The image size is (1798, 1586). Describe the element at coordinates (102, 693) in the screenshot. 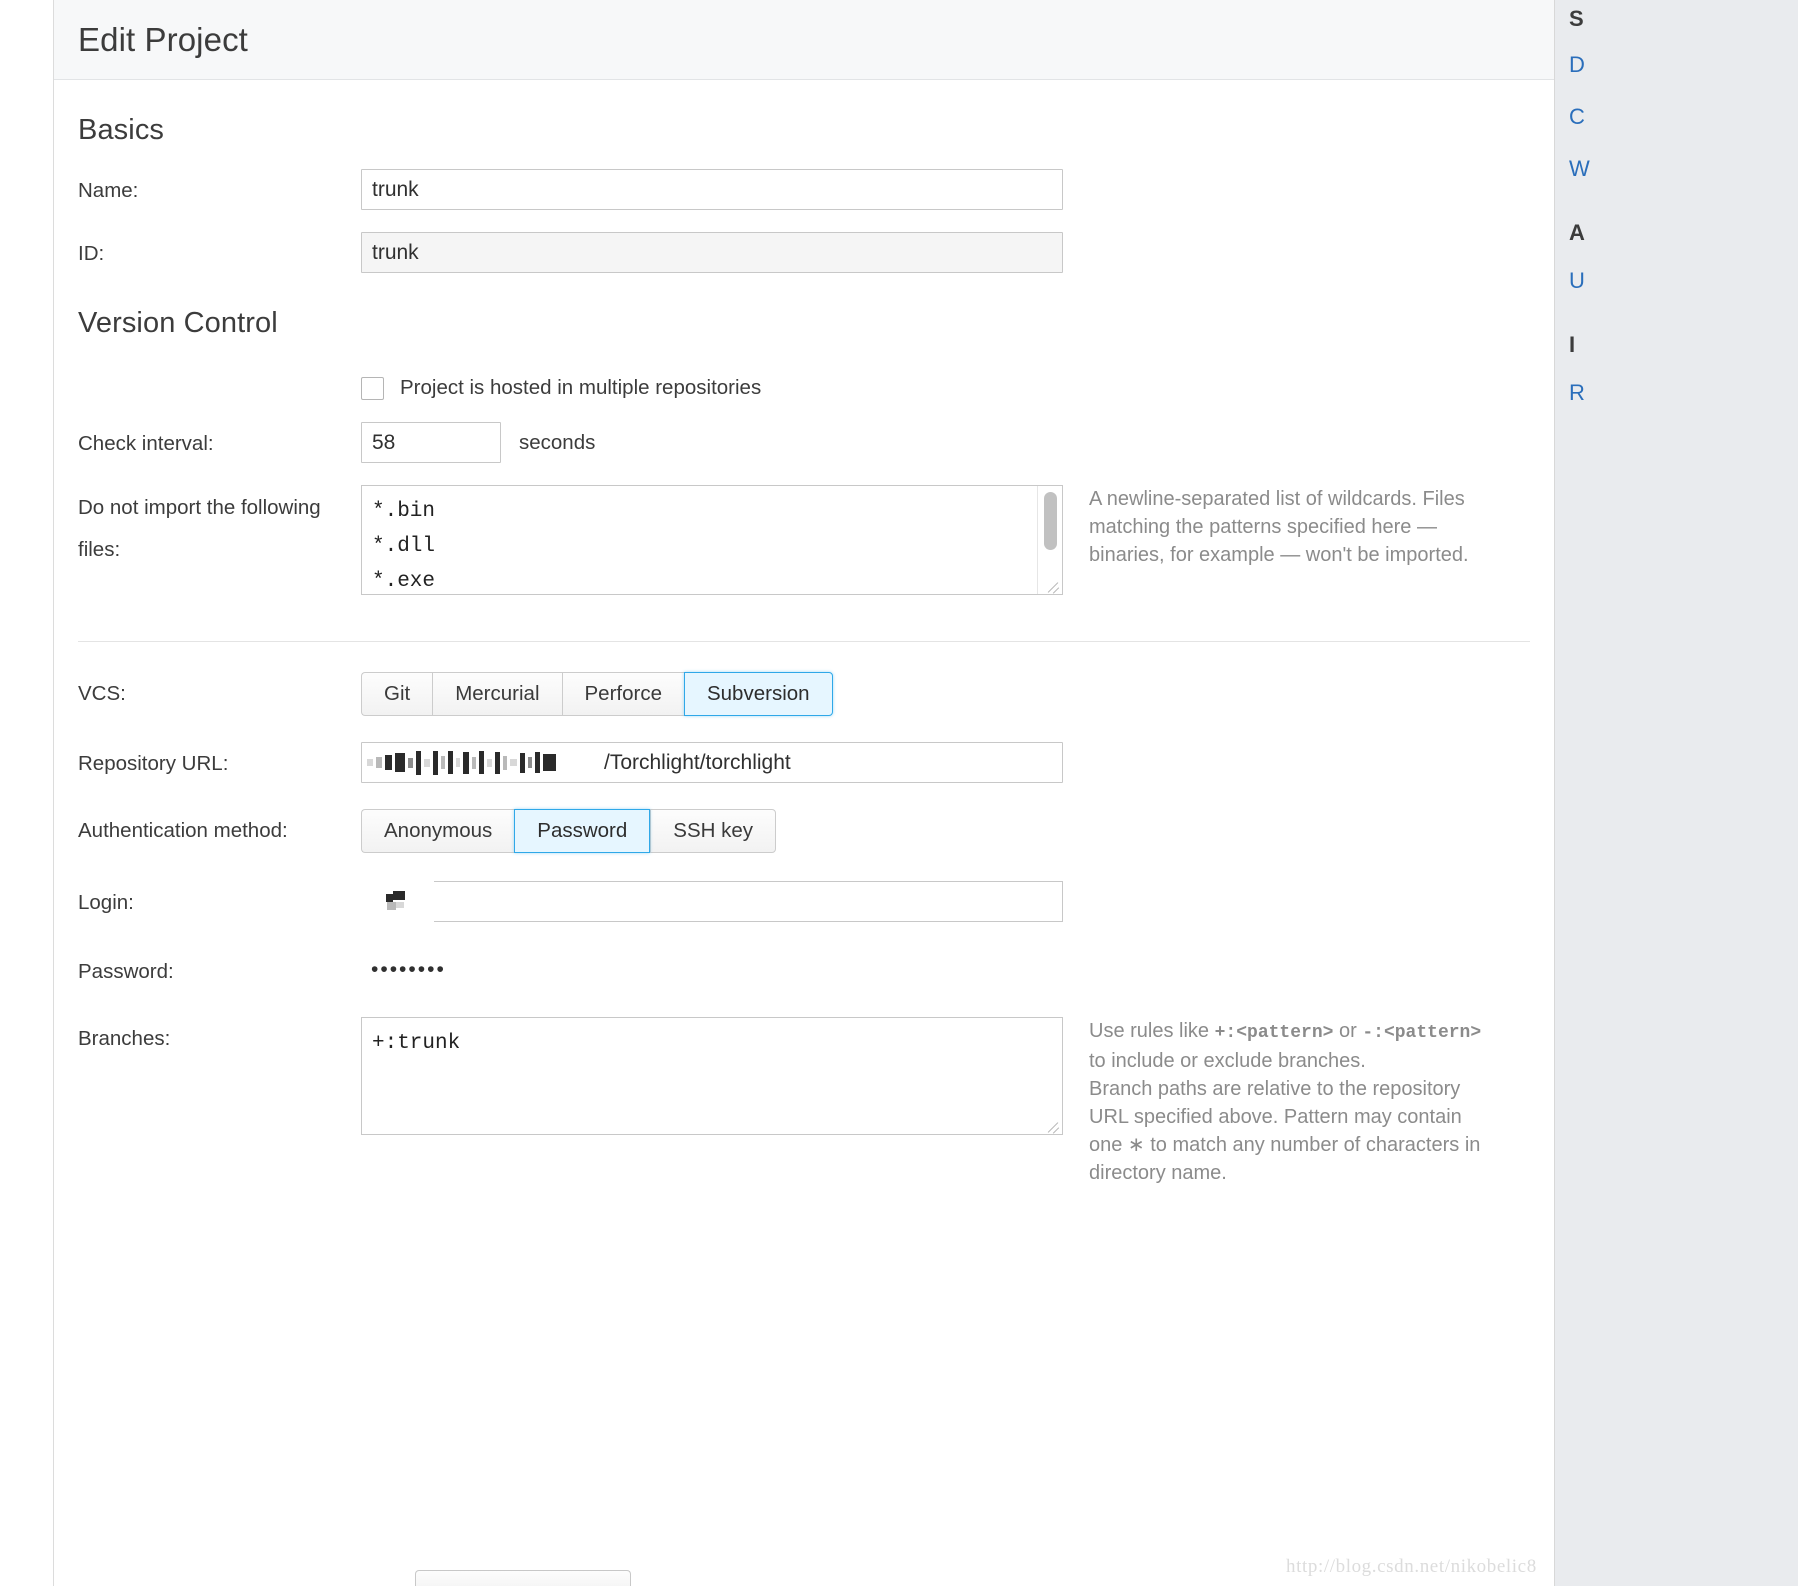

I see `vcs-label: VCS:` at that location.